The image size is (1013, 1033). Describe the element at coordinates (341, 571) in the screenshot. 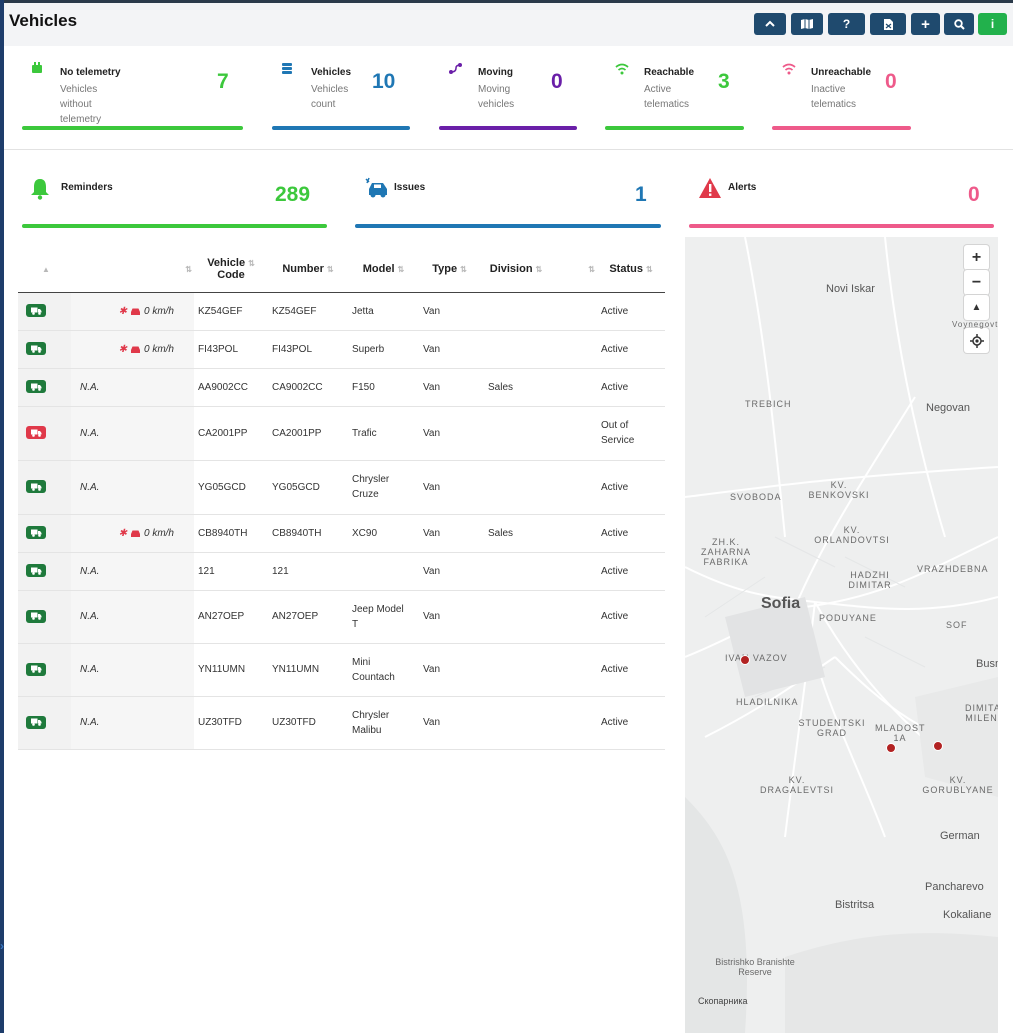

I see `table-row: N.A. 121 121 Van Active` at that location.